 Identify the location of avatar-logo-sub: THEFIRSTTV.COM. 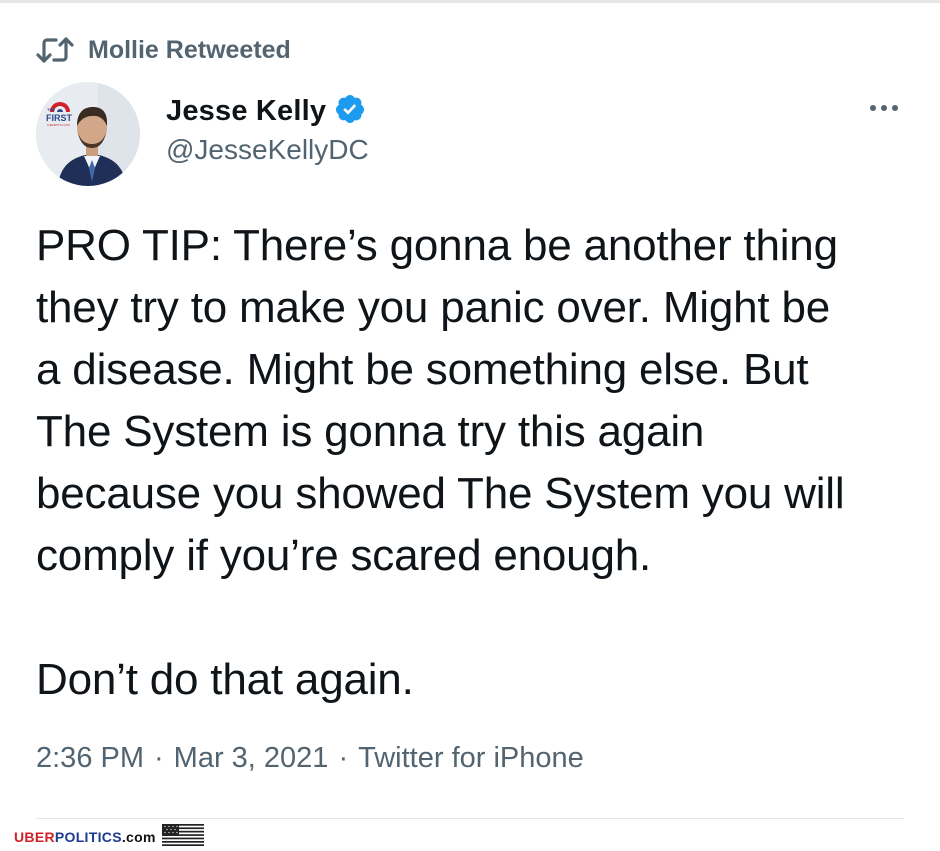
(58, 125).